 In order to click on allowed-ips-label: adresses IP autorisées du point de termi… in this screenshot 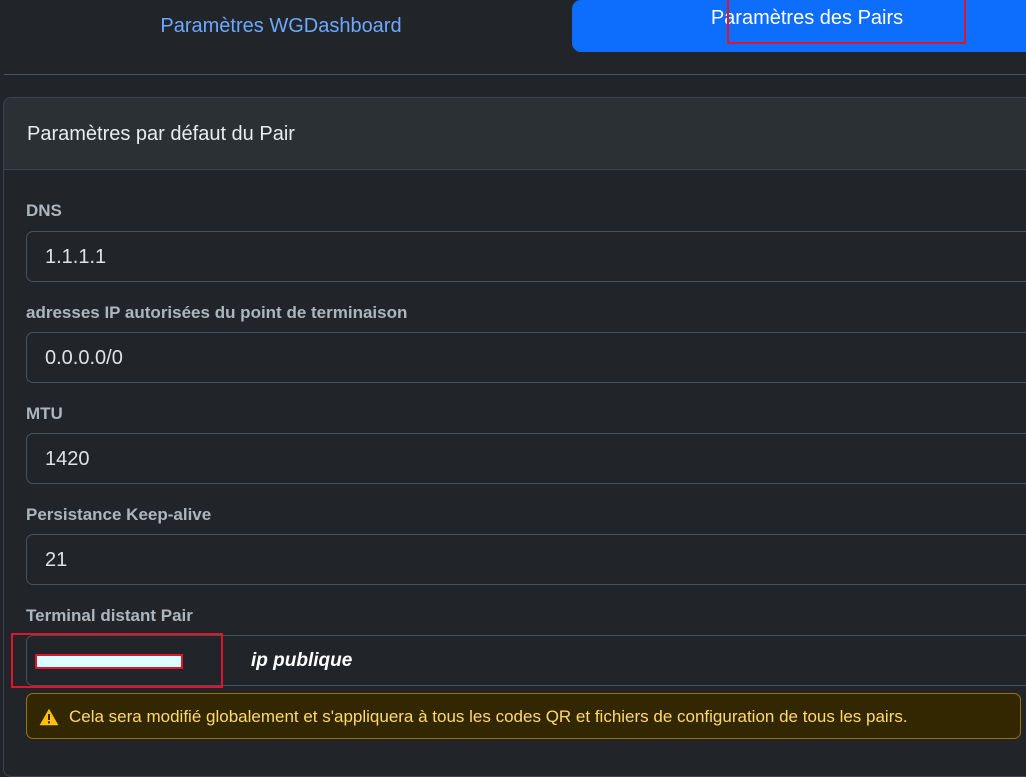, I will do `click(217, 312)`.